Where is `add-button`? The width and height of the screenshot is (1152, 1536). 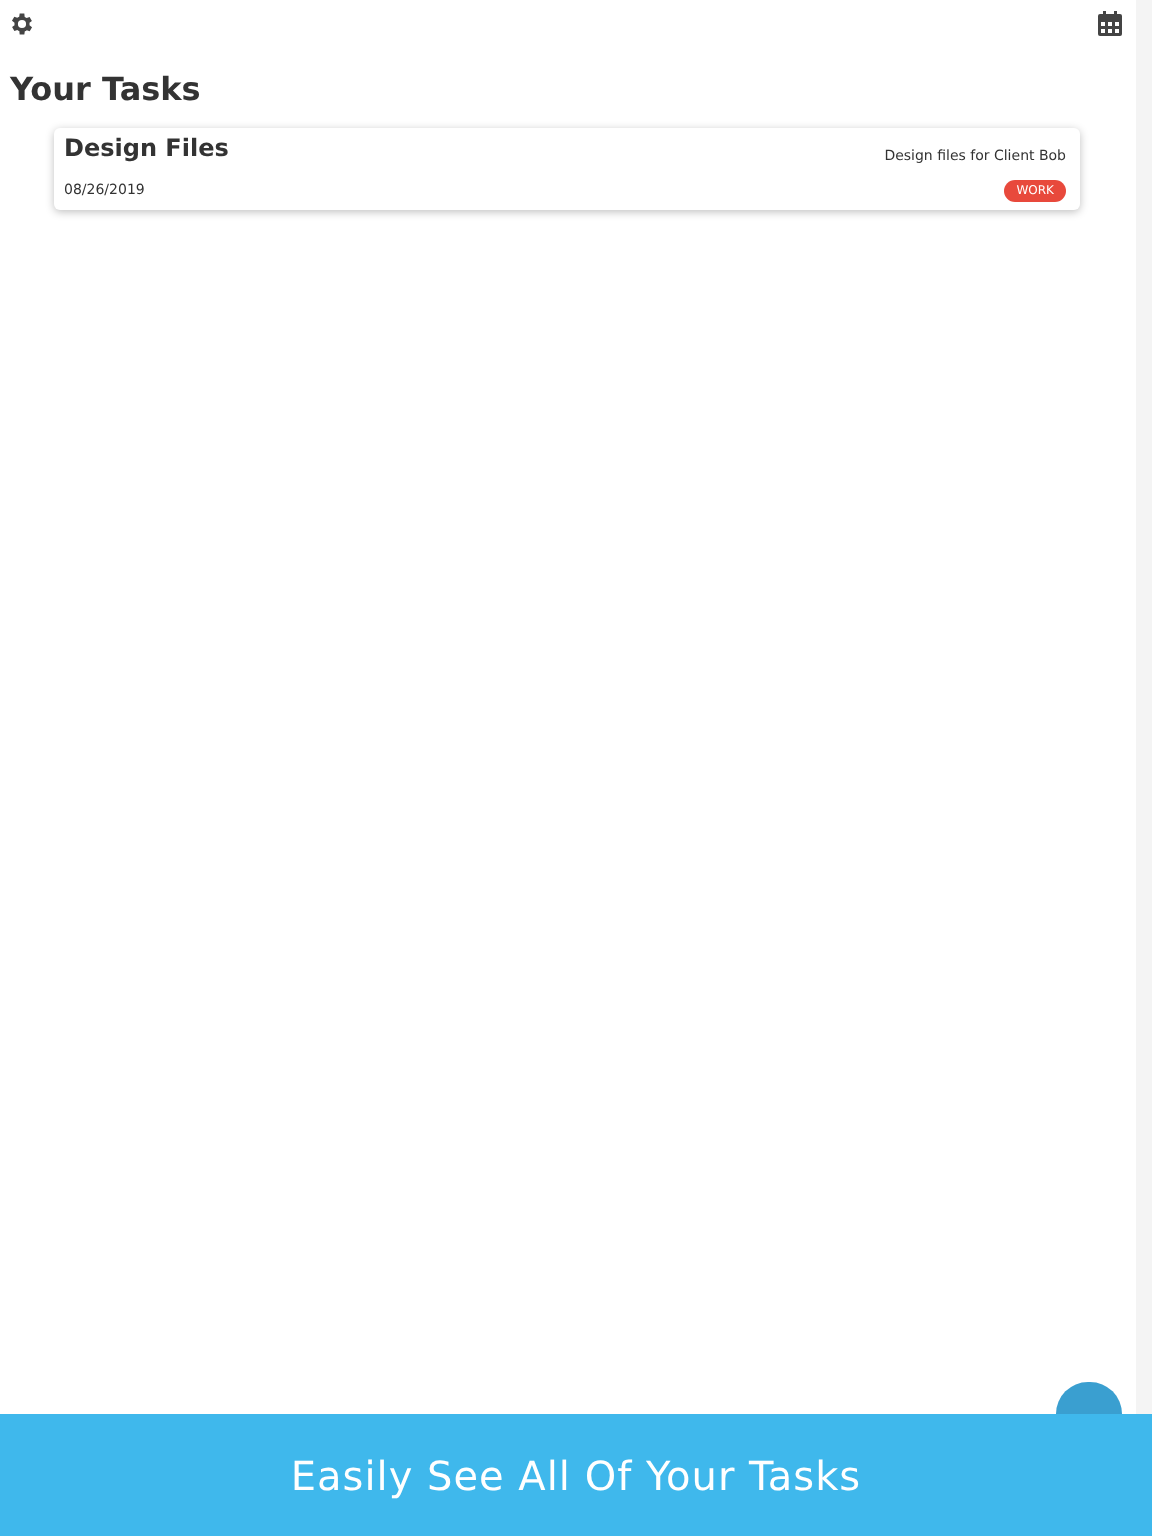
add-button is located at coordinates (1089, 1398).